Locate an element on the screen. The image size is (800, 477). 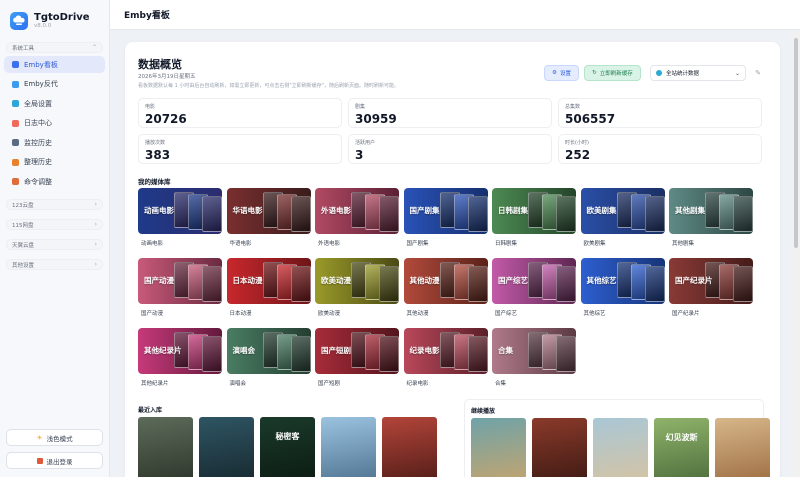
scope-select: 全站统计数据 ⌄ is located at coordinates (698, 73).